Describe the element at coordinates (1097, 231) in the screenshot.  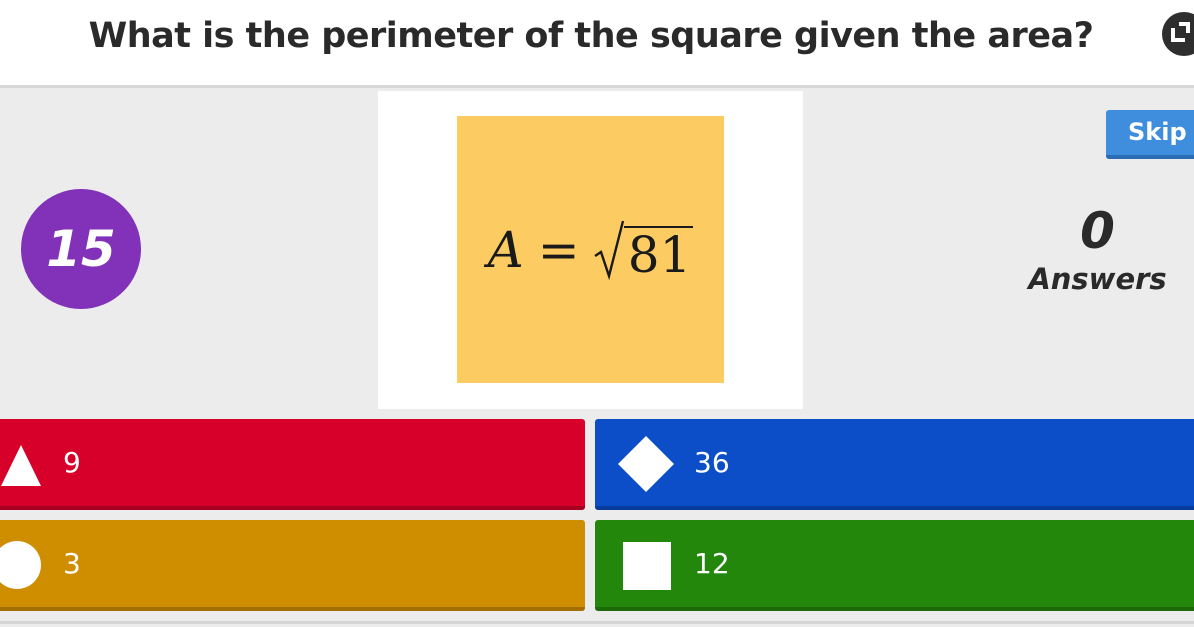
I see `answers-count-value: 0` at that location.